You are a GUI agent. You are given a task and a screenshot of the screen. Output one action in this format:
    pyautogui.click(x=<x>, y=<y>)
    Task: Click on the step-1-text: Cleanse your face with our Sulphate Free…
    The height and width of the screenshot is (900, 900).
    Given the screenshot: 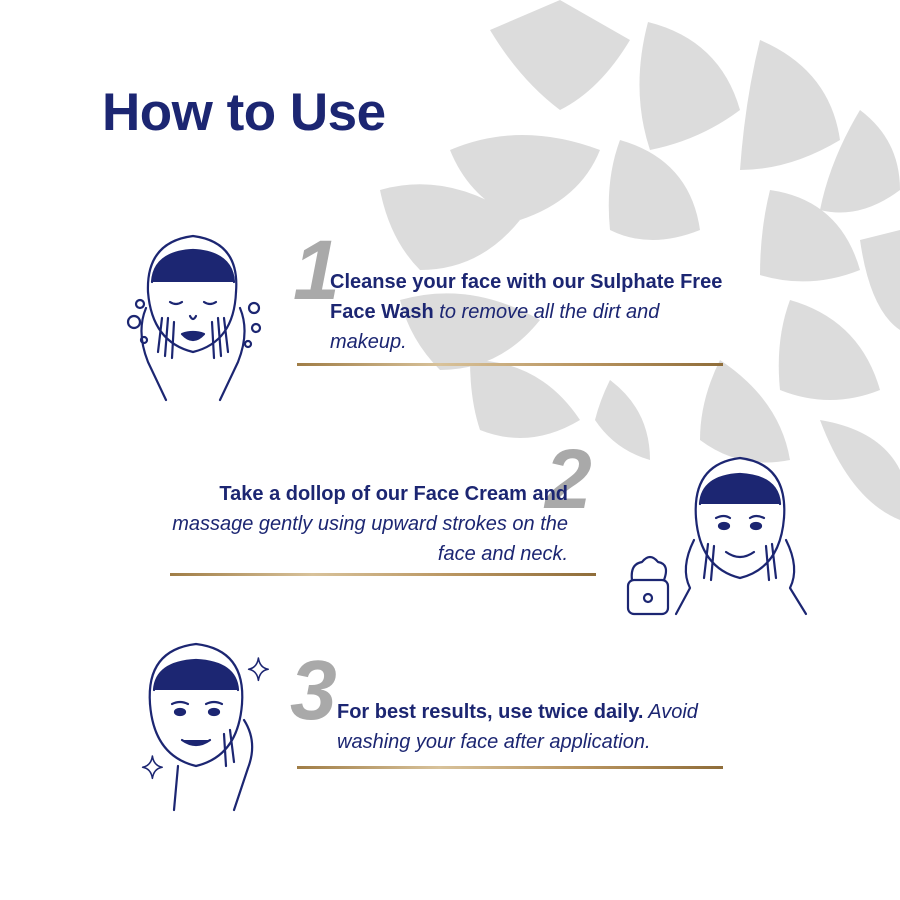 What is the action you would take?
    pyautogui.click(x=530, y=312)
    